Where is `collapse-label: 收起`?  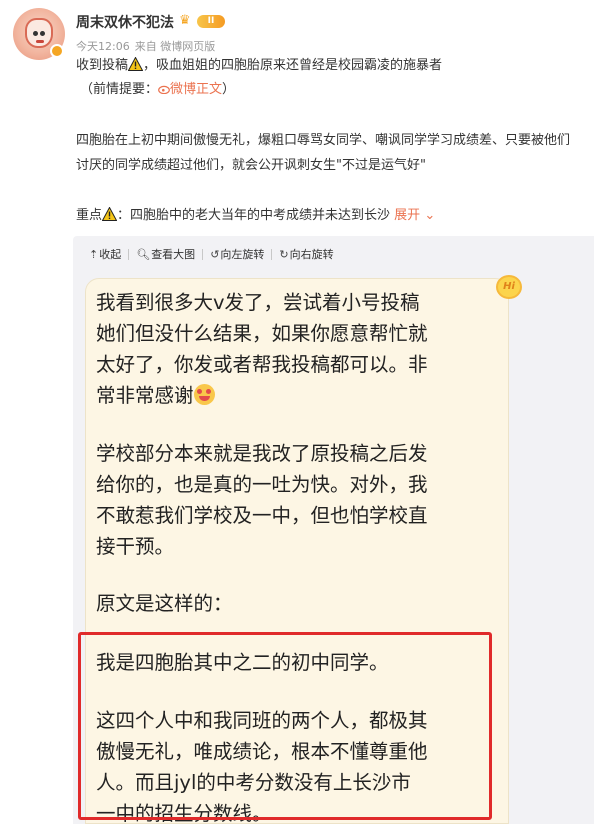
collapse-label: 收起 is located at coordinates (110, 254).